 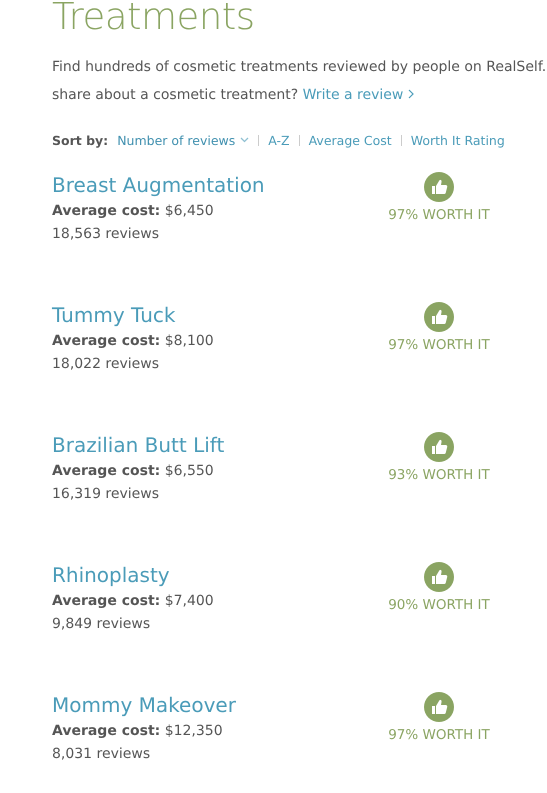 I want to click on worth-it-rating: 93% WORTH IT, so click(x=439, y=475).